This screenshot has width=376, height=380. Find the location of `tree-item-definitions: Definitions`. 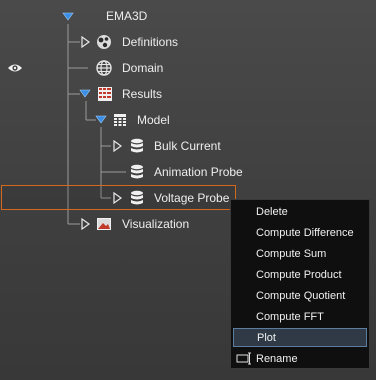

tree-item-definitions: Definitions is located at coordinates (150, 42).